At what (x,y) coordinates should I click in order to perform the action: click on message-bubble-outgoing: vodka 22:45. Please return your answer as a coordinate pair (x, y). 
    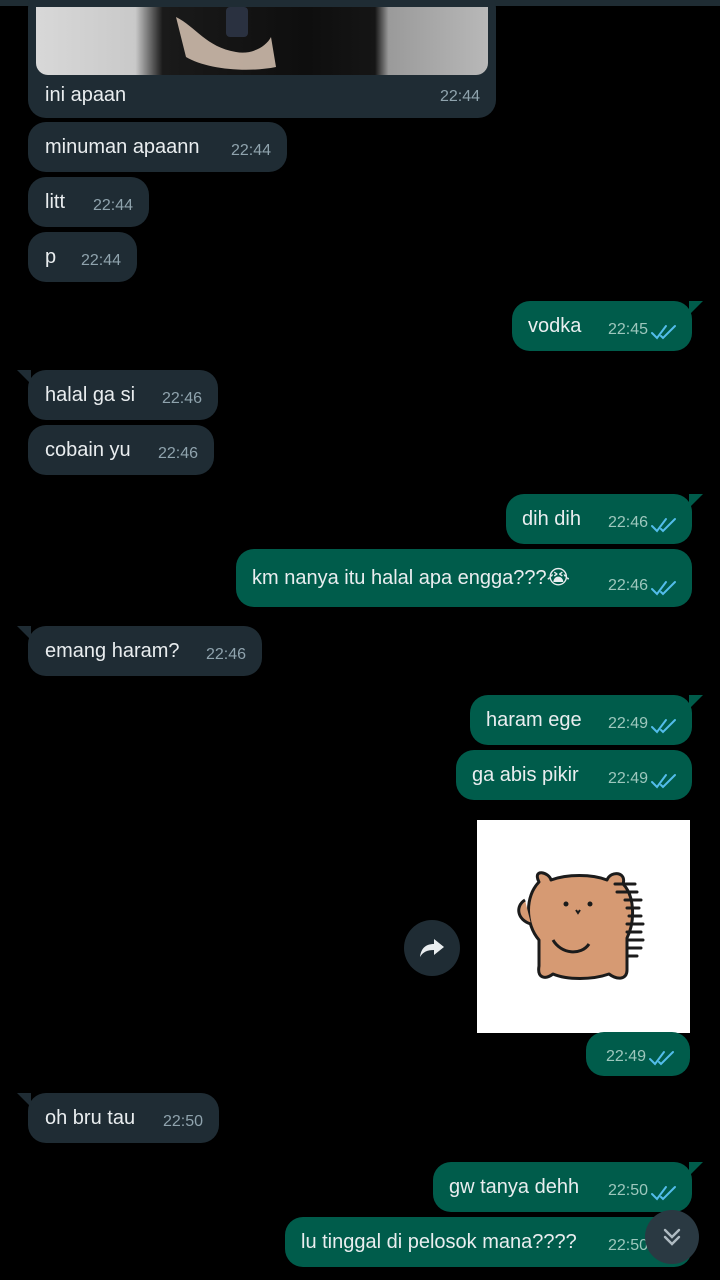
    Looking at the image, I should click on (607, 326).